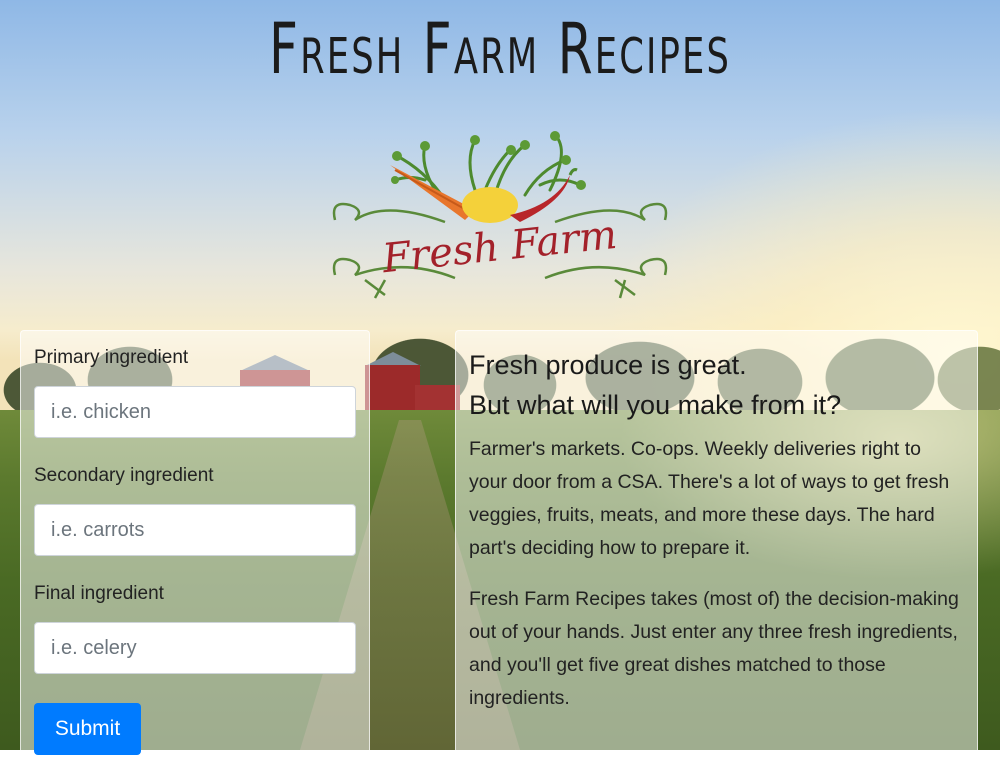 This screenshot has height=770, width=1000. What do you see at coordinates (111, 357) in the screenshot?
I see `primary-ingredient-label: Primary ingredient` at bounding box center [111, 357].